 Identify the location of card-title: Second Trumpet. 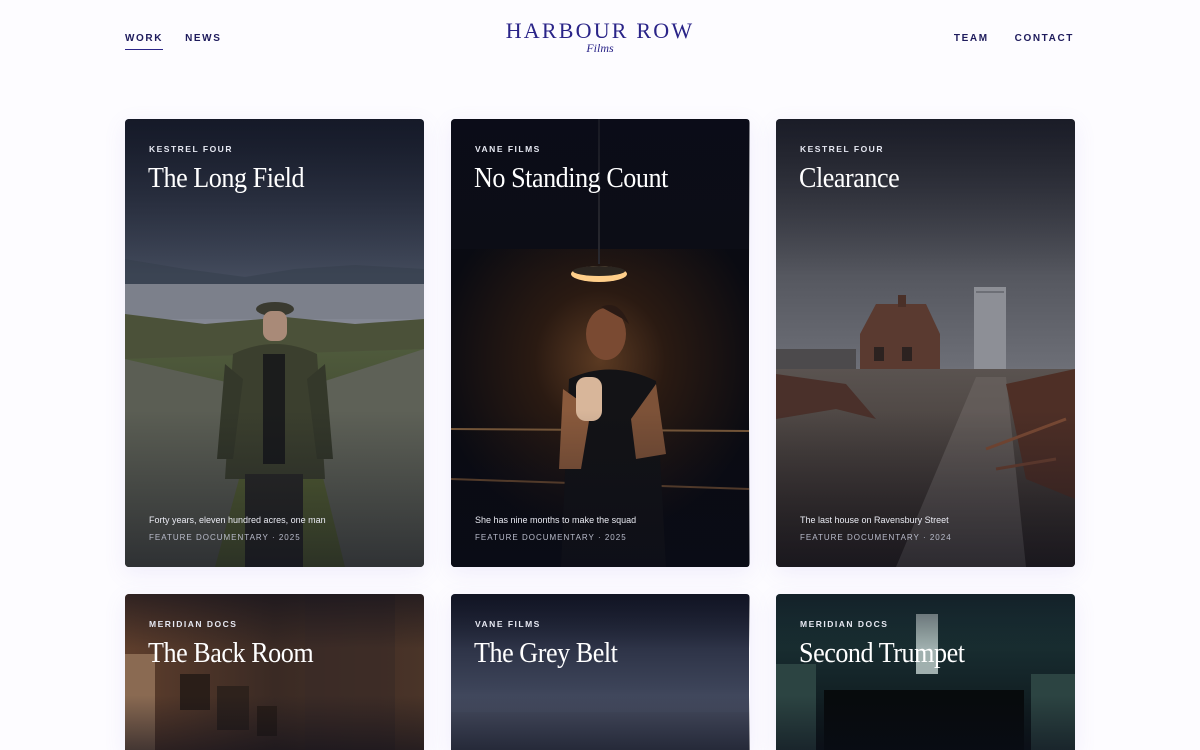
(882, 653).